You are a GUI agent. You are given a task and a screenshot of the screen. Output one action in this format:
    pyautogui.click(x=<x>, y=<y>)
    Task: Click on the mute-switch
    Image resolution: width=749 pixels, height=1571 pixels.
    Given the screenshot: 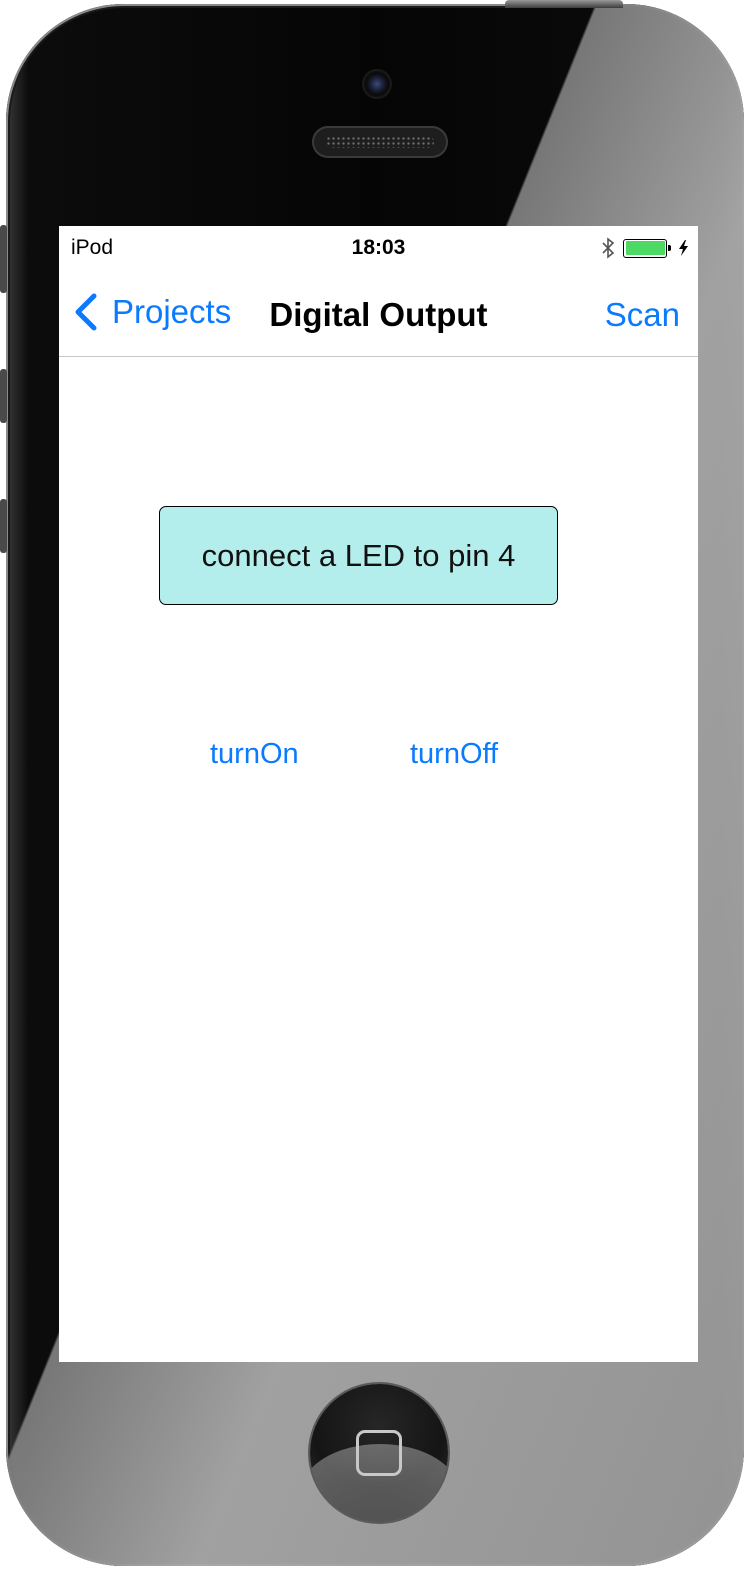 What is the action you would take?
    pyautogui.click(x=3, y=259)
    